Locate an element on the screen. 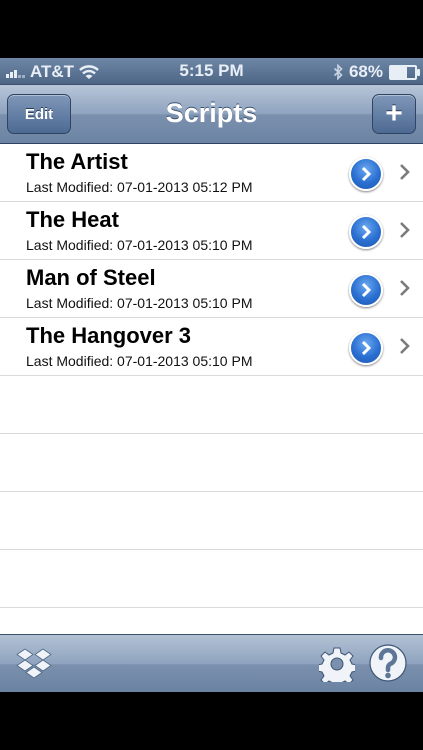  page-title: Scripts is located at coordinates (211, 113).